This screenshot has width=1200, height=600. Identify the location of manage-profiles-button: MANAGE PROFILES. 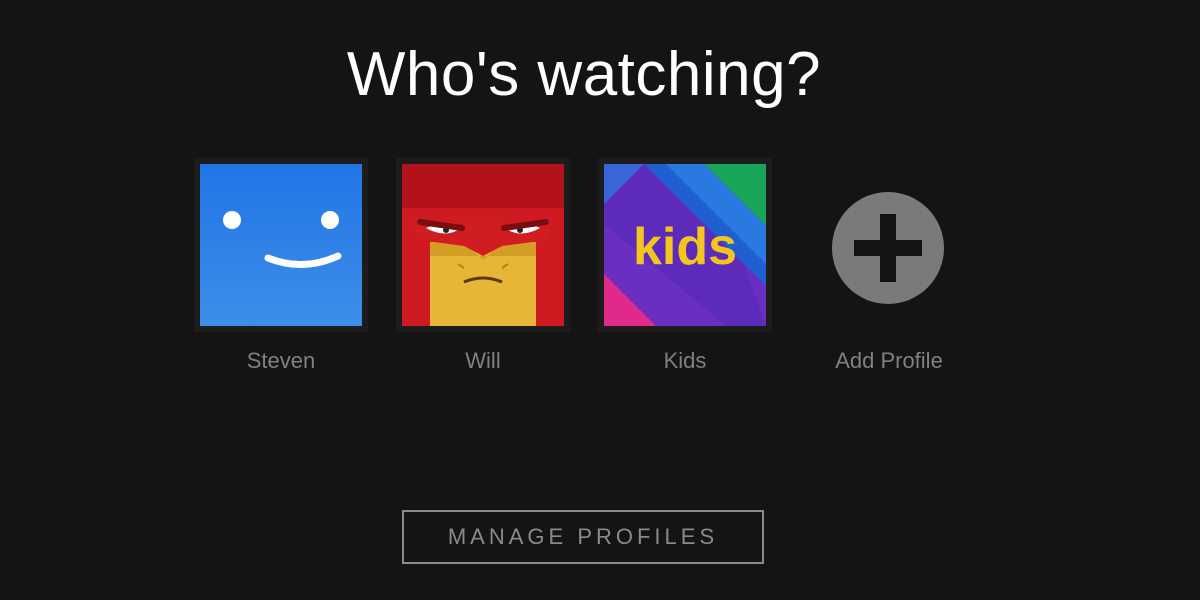
(583, 537).